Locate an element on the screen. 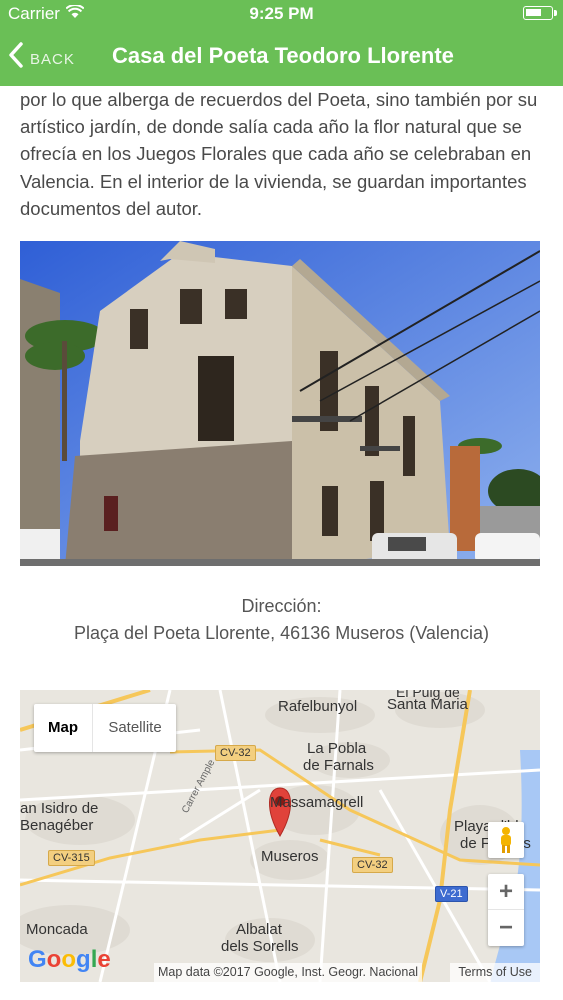 The height and width of the screenshot is (1000, 563). map-type-toggle: Map Satellite is located at coordinates (105, 728).